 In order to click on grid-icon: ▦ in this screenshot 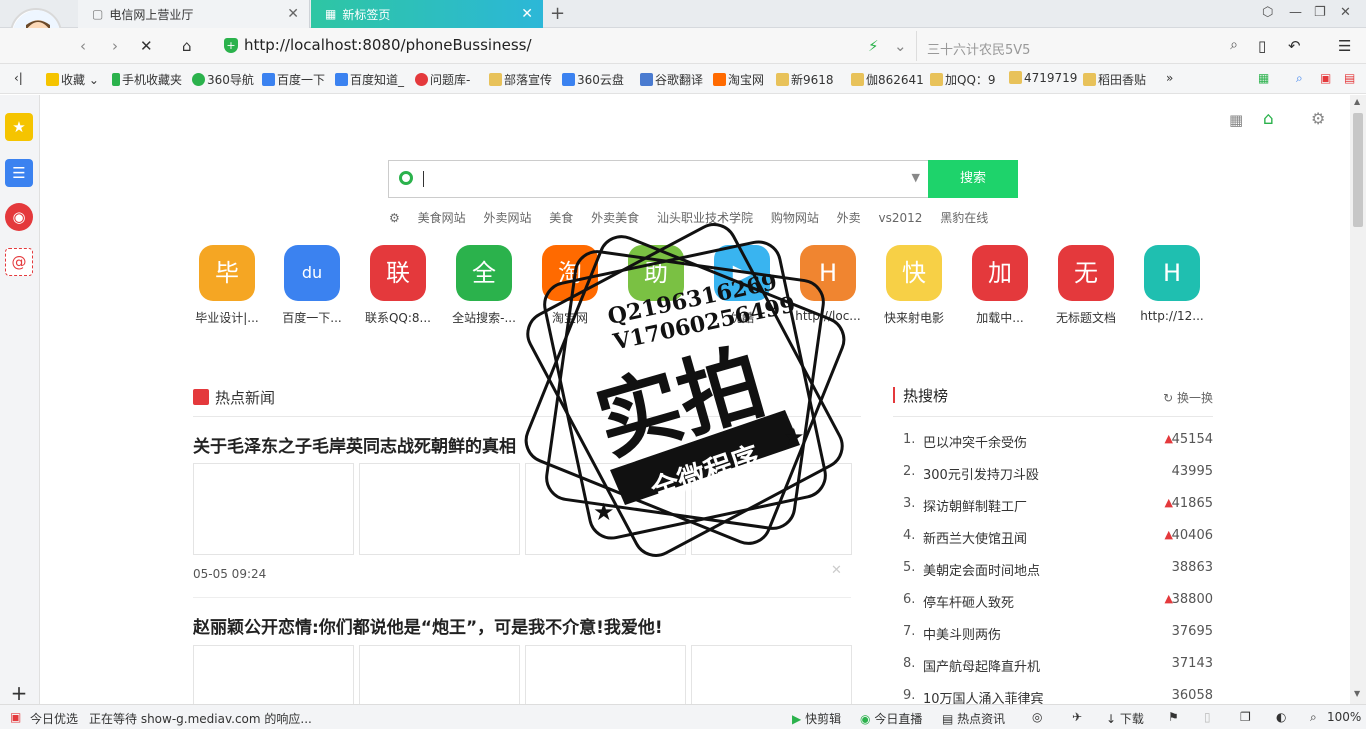, I will do `click(1236, 120)`.